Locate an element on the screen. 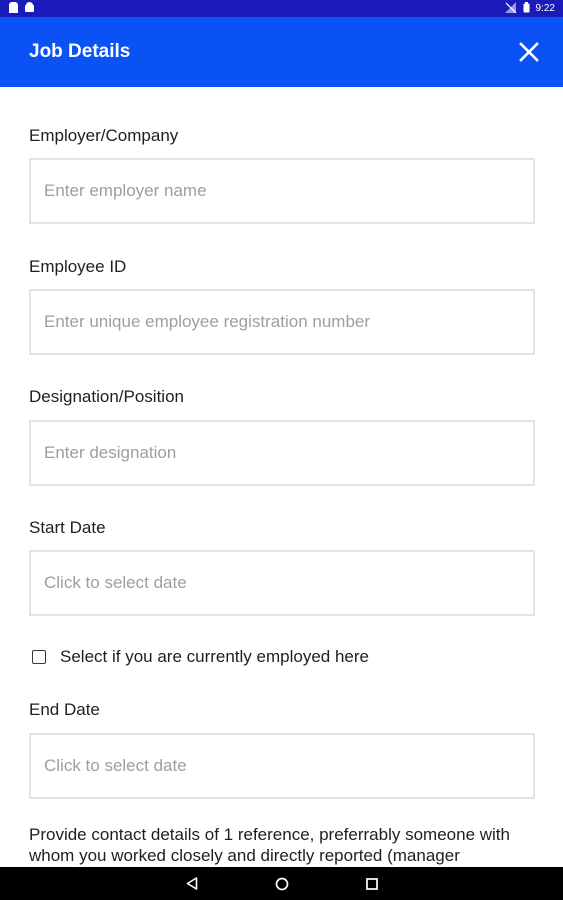 This screenshot has width=563, height=900. back-button is located at coordinates (192, 883).